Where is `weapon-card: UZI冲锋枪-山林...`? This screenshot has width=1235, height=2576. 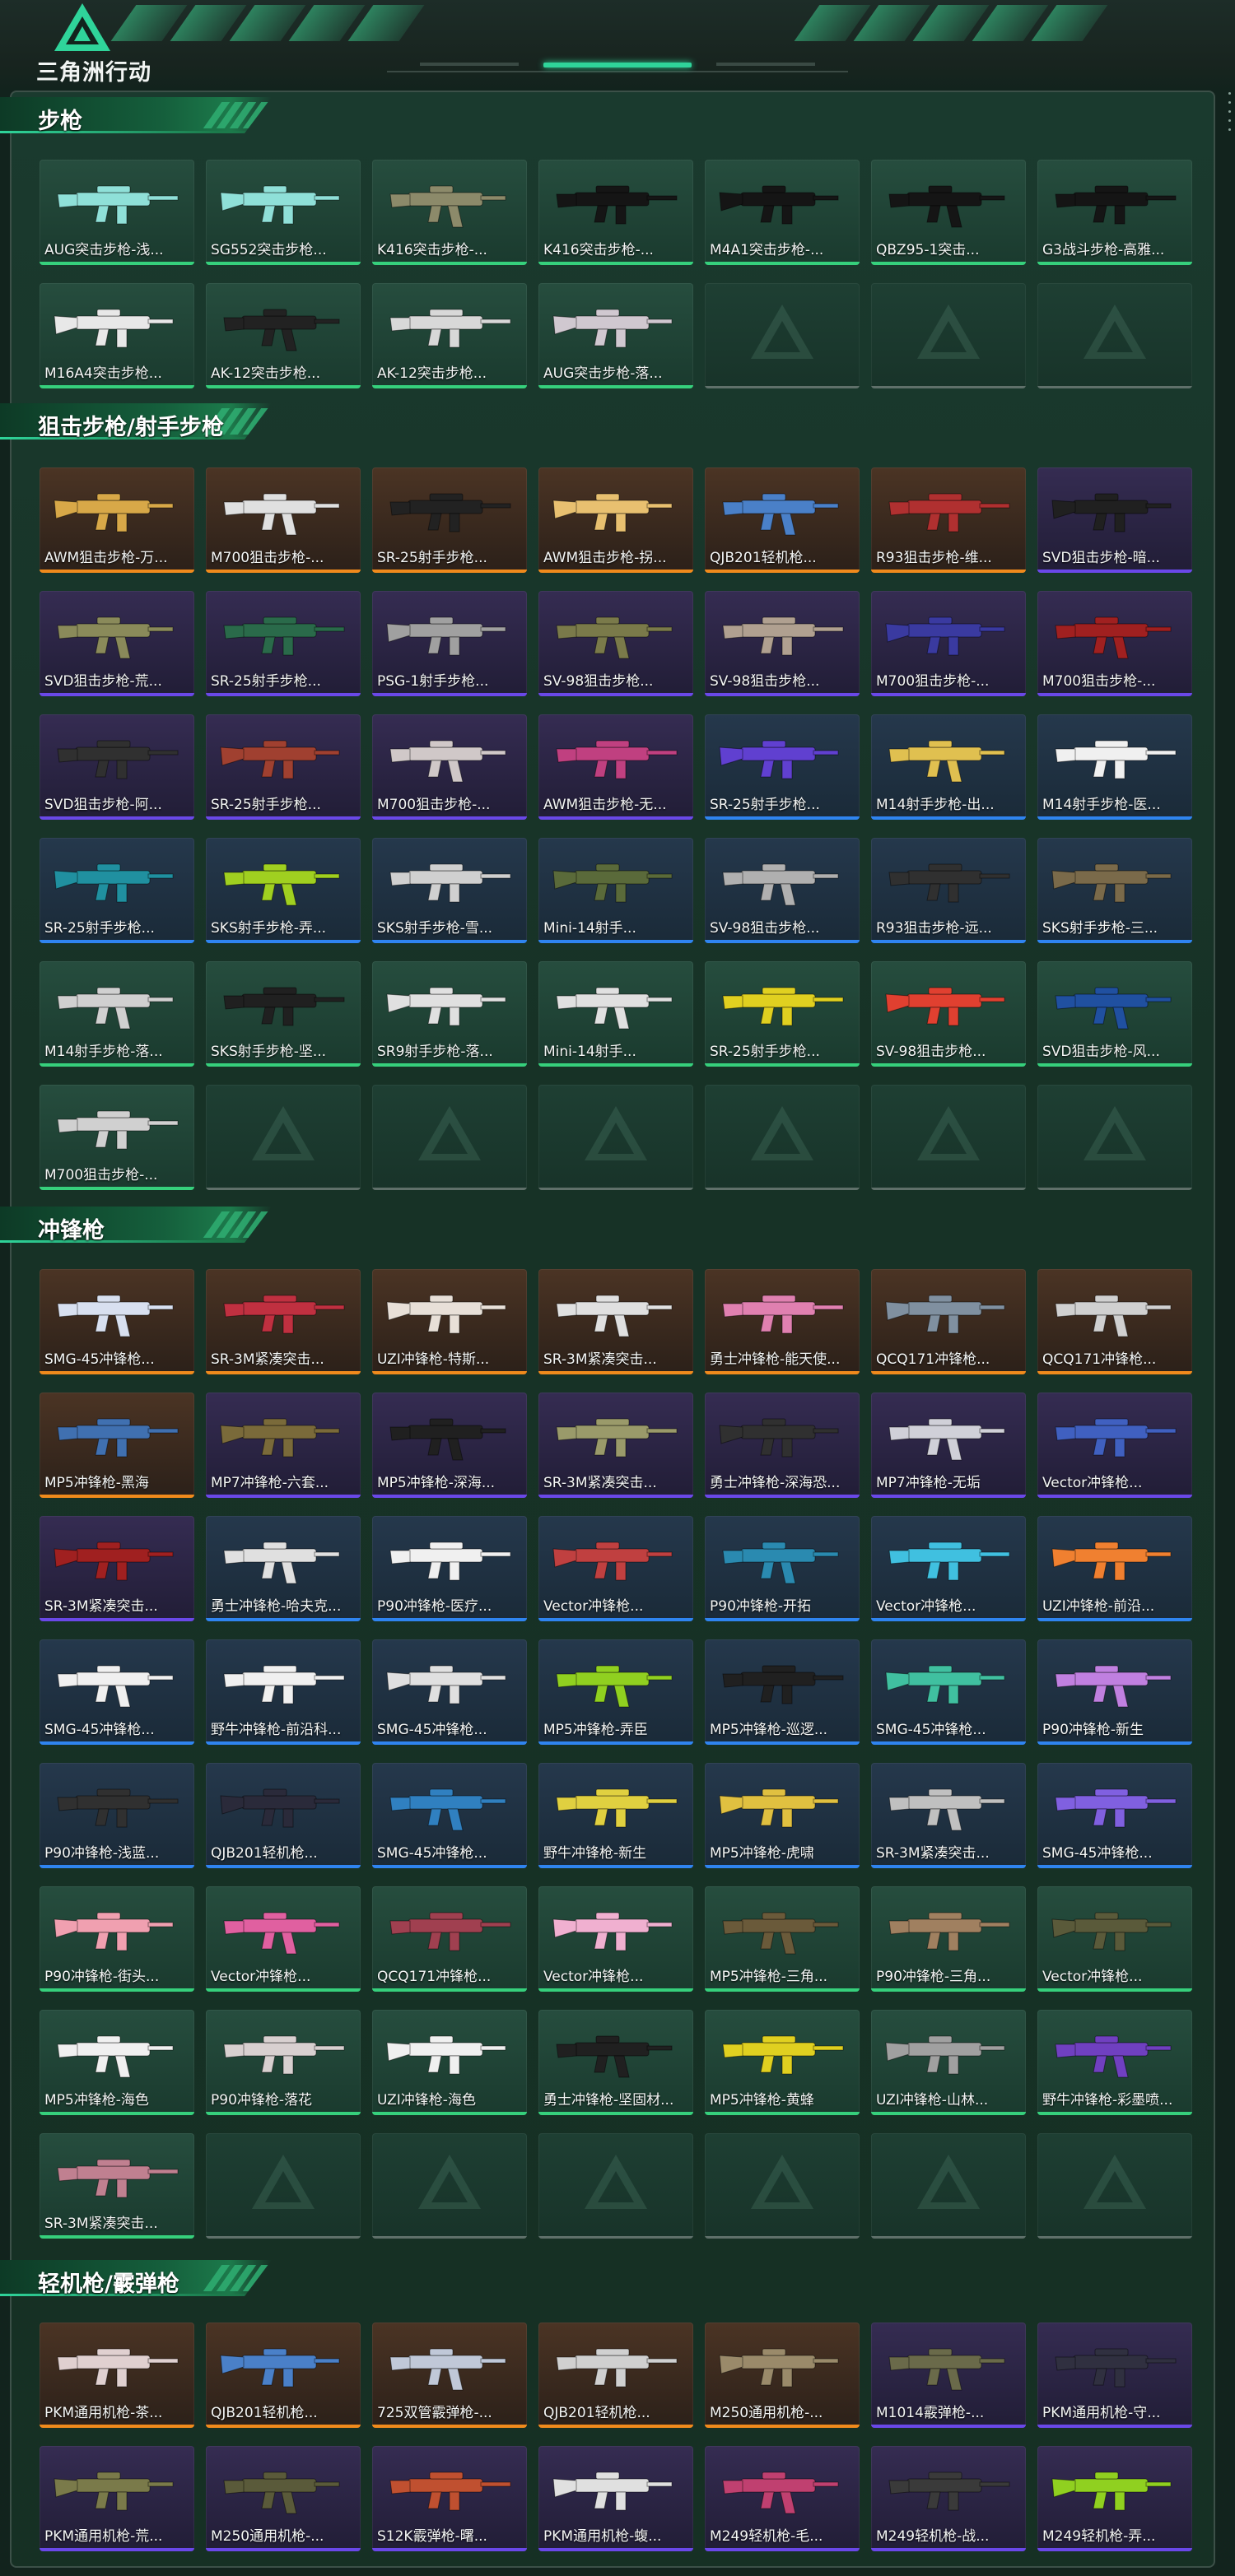
weapon-card: UZI冲锋枪-山林... is located at coordinates (948, 2062).